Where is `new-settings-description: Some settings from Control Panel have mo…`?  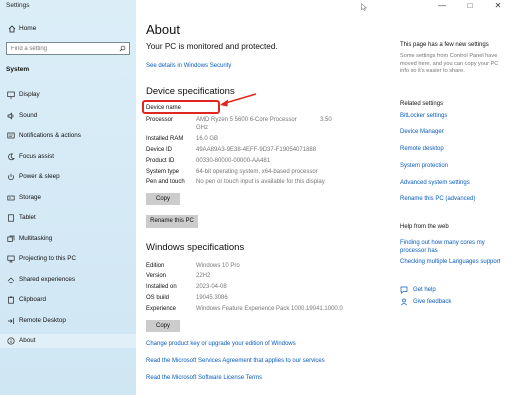 new-settings-description: Some settings from Control Panel have mo… is located at coordinates (449, 63).